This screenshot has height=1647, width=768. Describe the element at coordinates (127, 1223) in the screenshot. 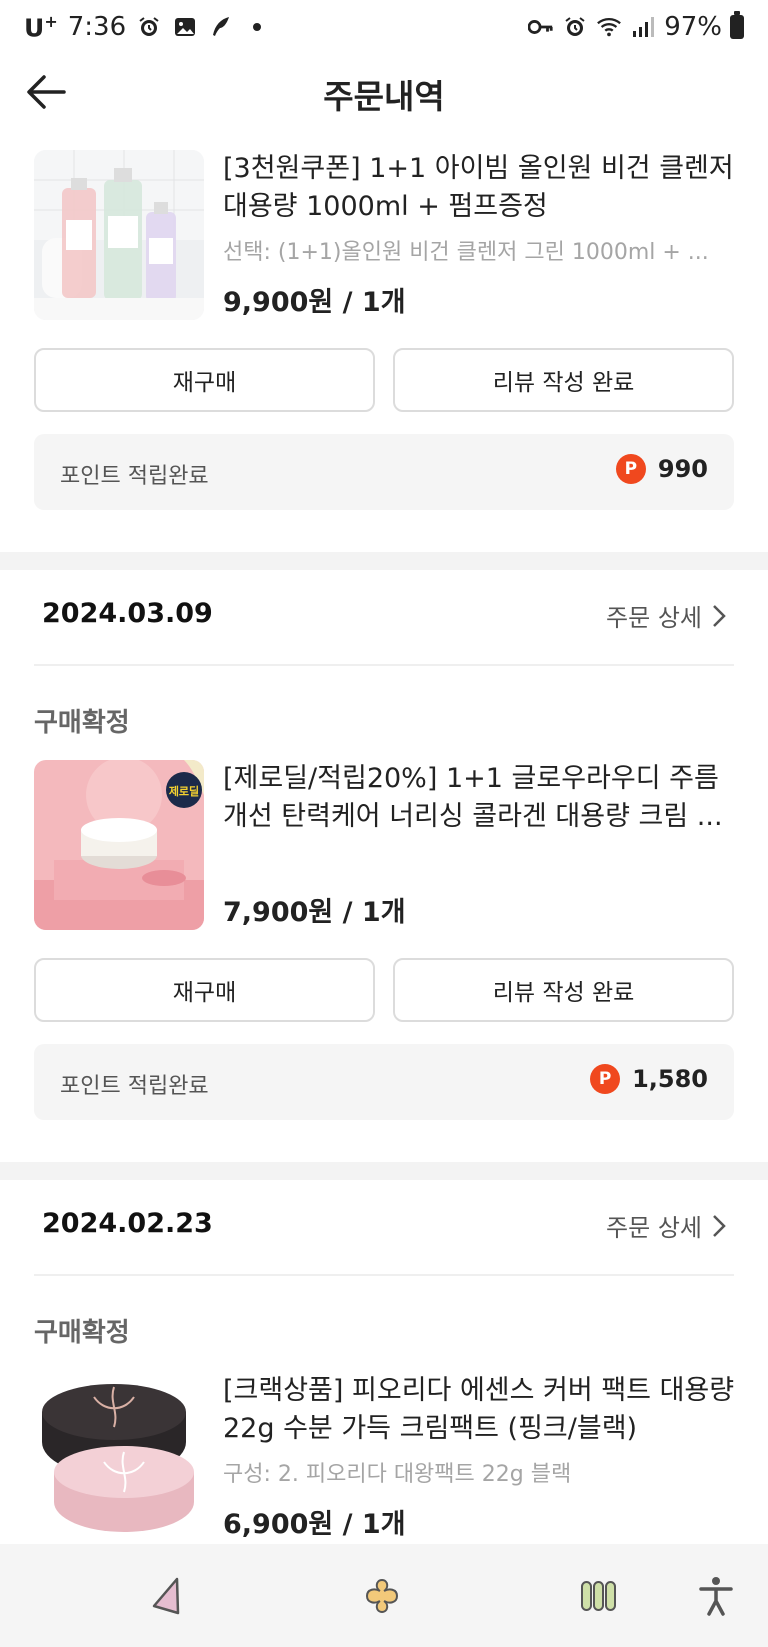

I see `order-date: 2024.02.23` at that location.